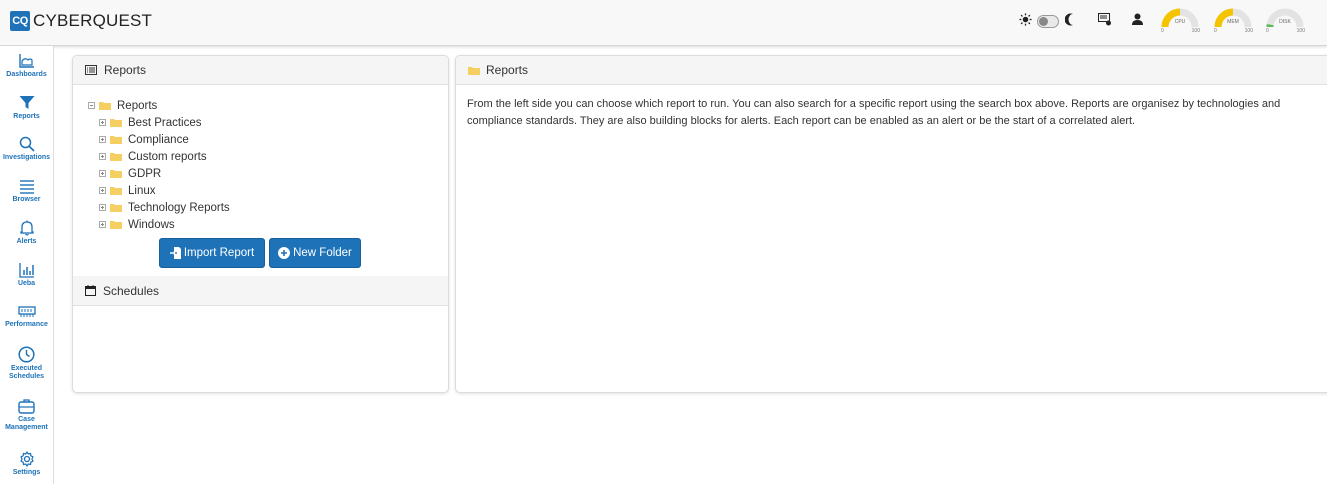  What do you see at coordinates (1105, 22) in the screenshot?
I see `notifications-icon` at bounding box center [1105, 22].